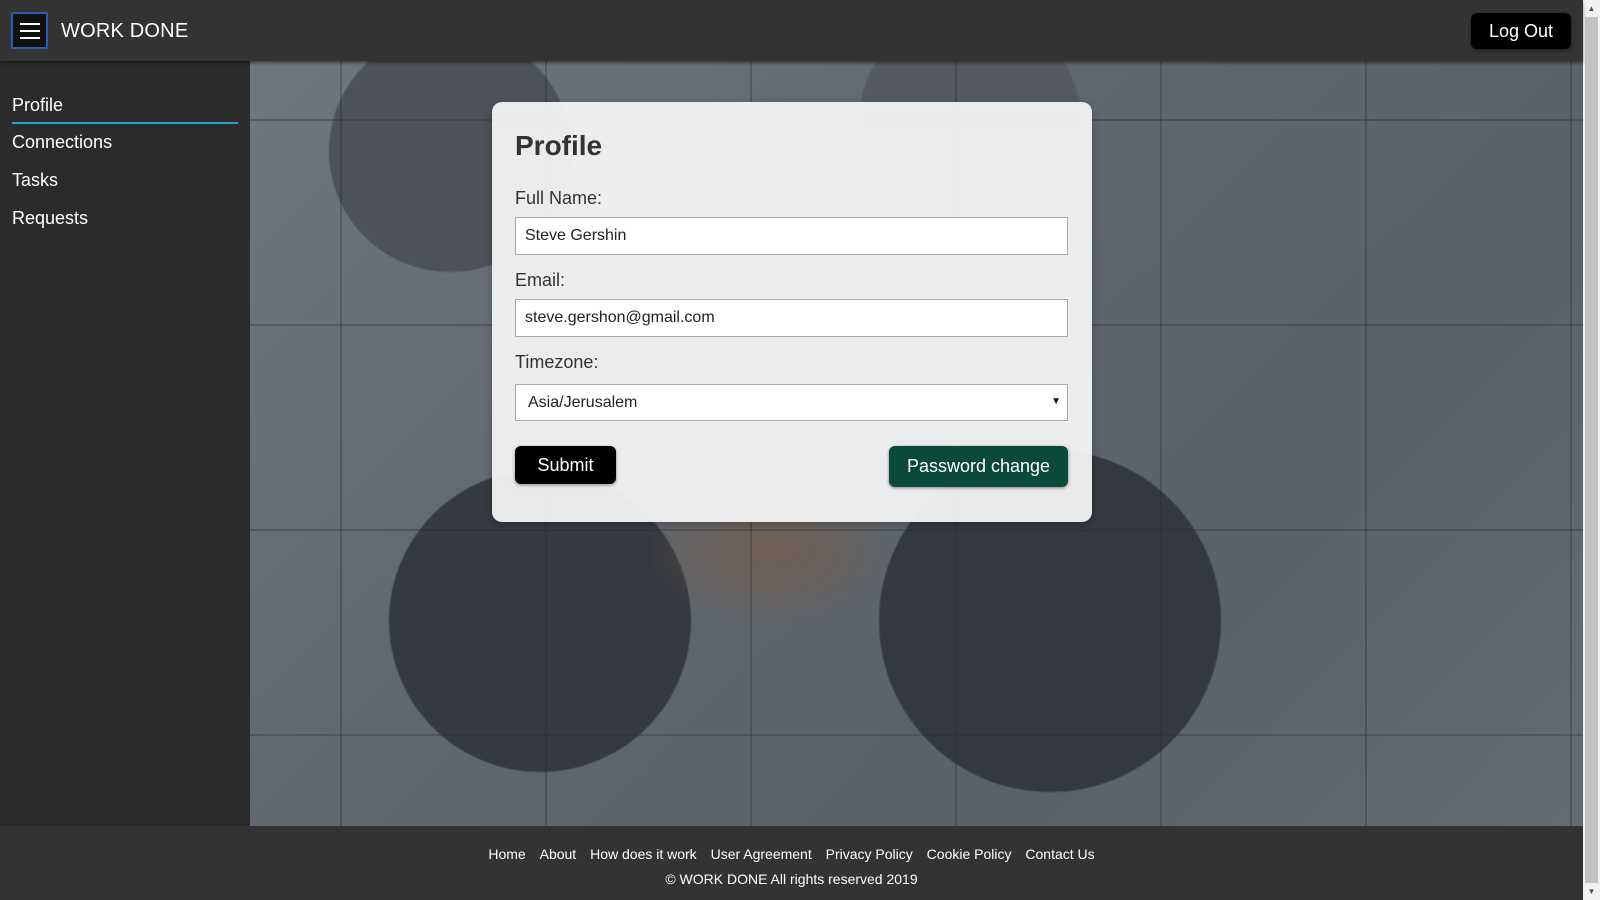  Describe the element at coordinates (125, 443) in the screenshot. I see `sidebar: Profile Connections Tasks Requests` at that location.